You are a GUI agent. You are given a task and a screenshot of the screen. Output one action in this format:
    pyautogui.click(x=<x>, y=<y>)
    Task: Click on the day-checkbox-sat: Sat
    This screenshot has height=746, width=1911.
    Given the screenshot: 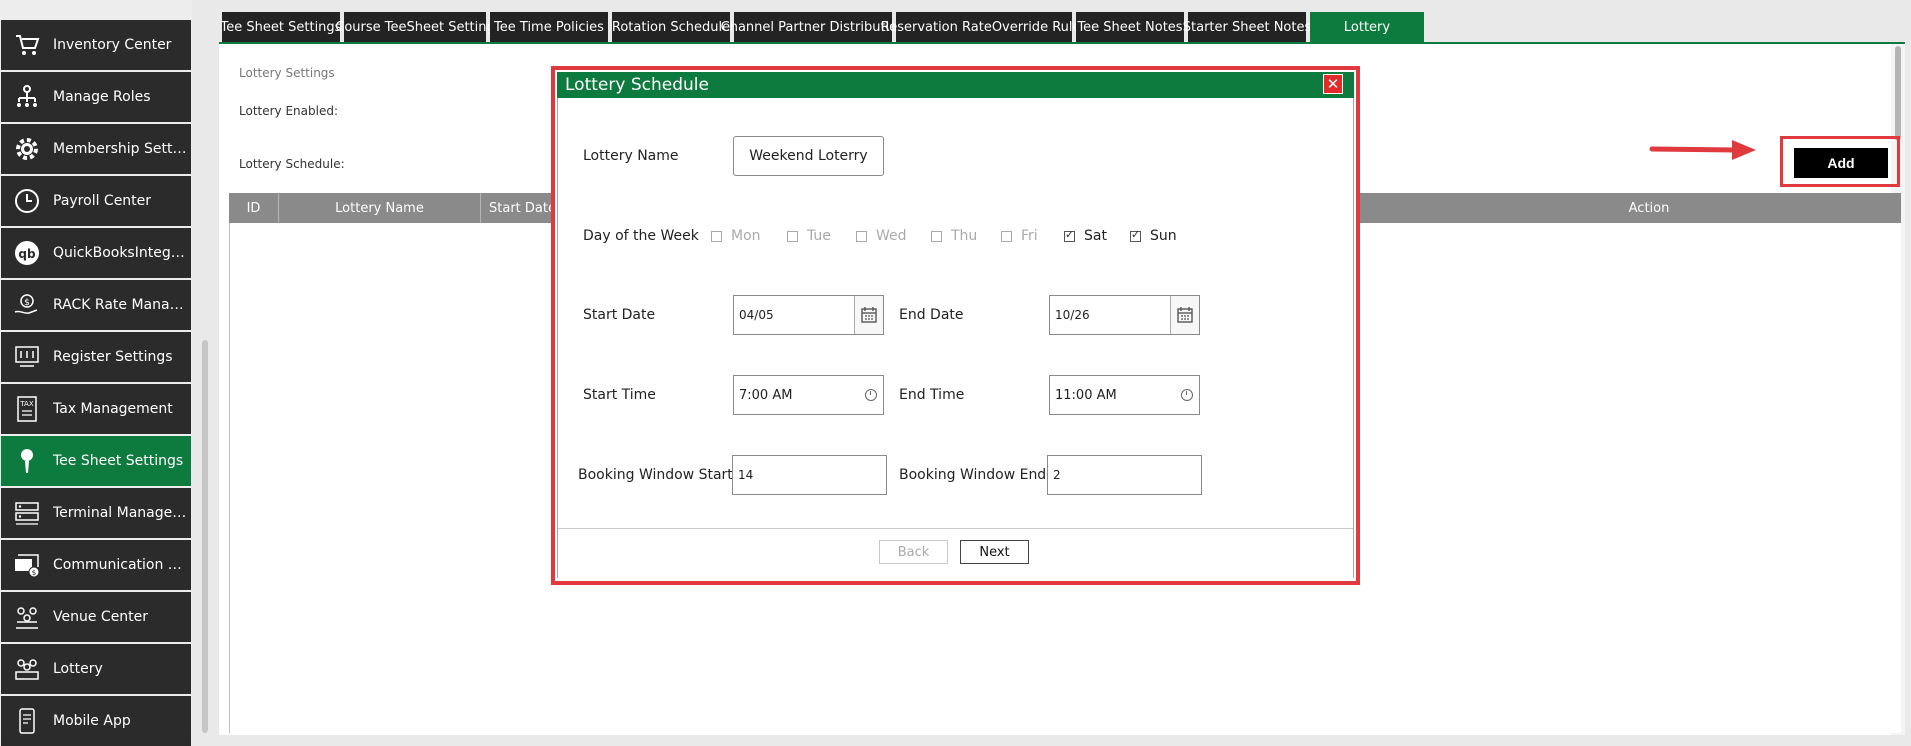 What is the action you would take?
    pyautogui.click(x=1085, y=236)
    